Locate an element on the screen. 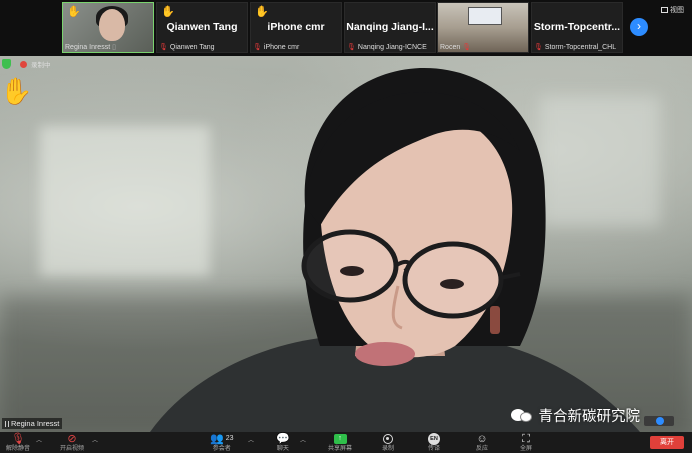 The width and height of the screenshot is (692, 453). participant-tile: Nanqing Jiang-I... 🎙 Nanqing Jiang-ICNCE is located at coordinates (390, 27).